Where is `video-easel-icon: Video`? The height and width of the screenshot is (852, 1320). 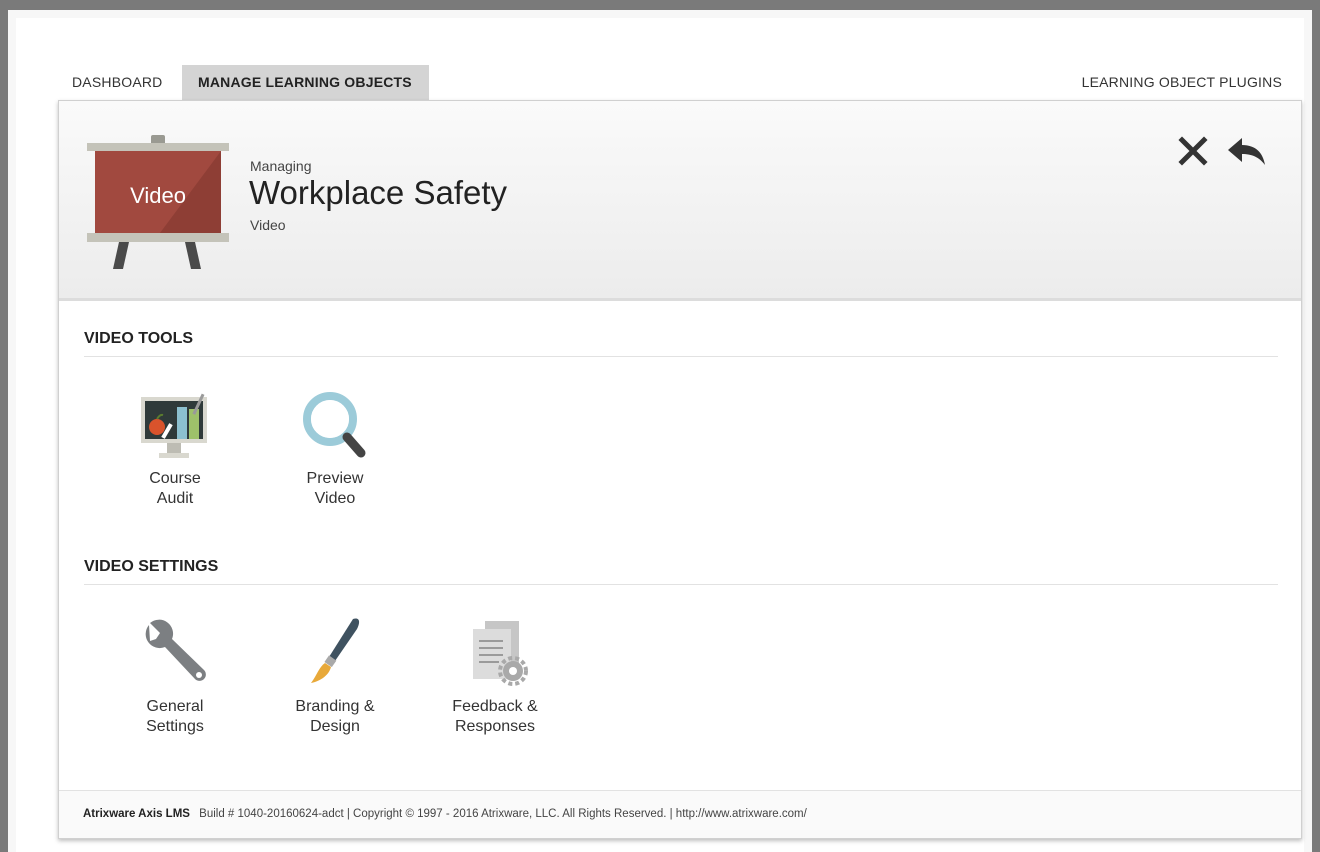 video-easel-icon: Video is located at coordinates (158, 202).